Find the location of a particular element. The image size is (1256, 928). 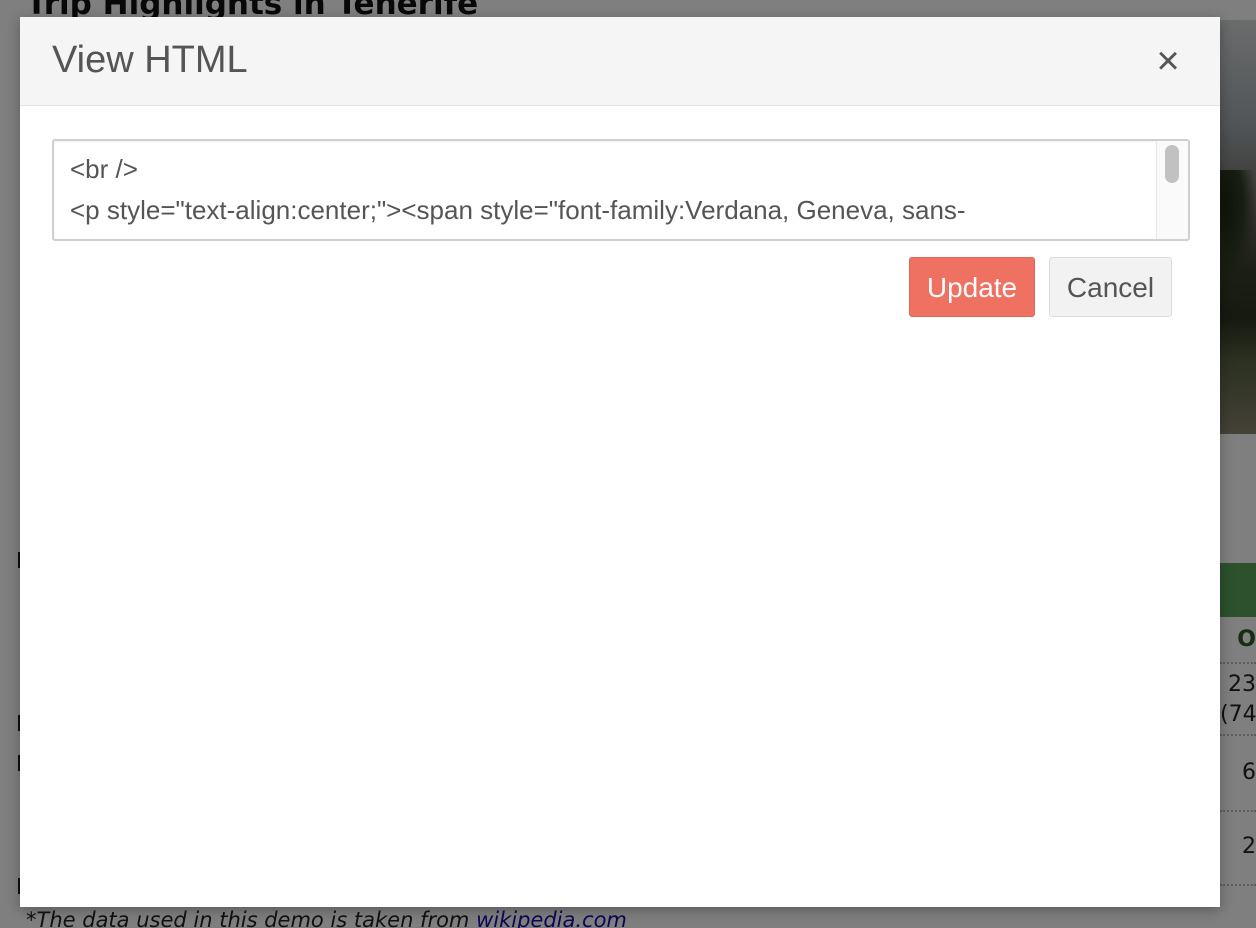

dialog-header: View HTML × is located at coordinates (620, 61).